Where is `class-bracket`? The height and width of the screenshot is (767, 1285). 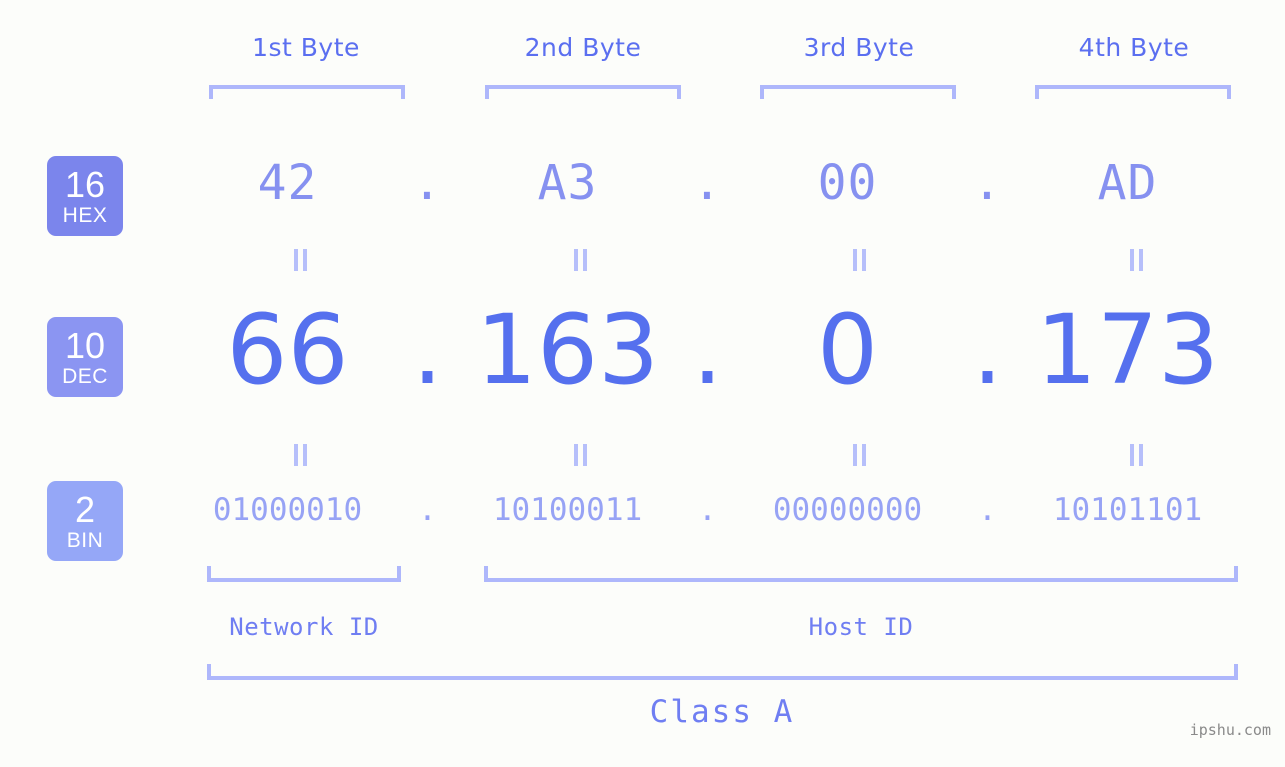 class-bracket is located at coordinates (722, 672).